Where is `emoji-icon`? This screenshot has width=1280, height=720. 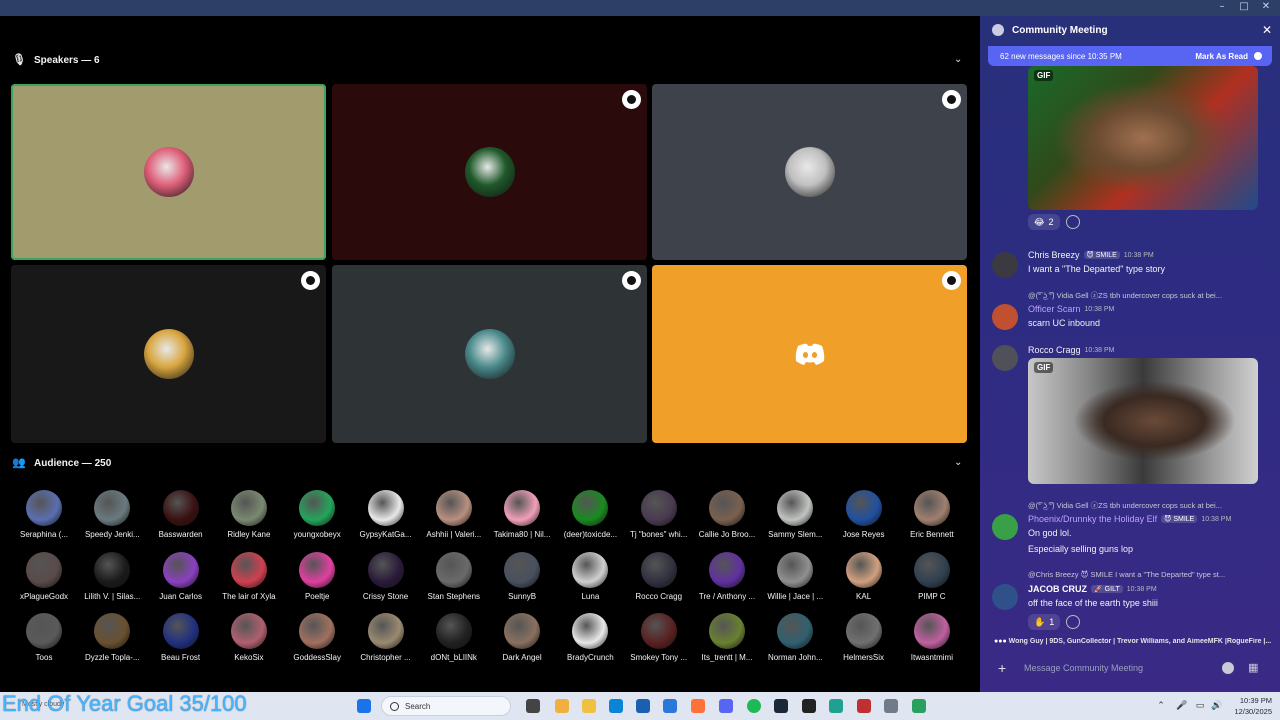 emoji-icon is located at coordinates (1228, 668).